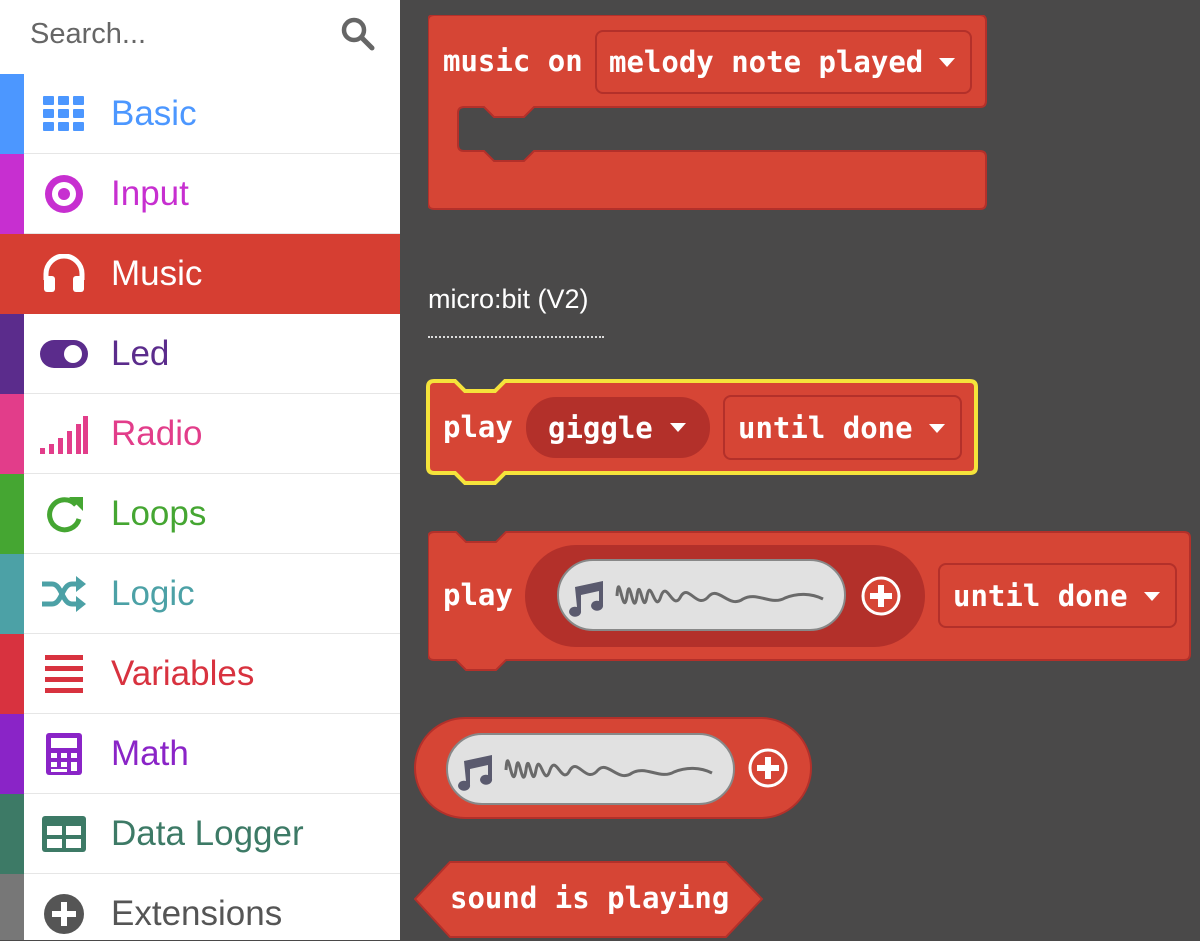 This screenshot has width=1200, height=941. I want to click on table-icon, so click(64, 834).